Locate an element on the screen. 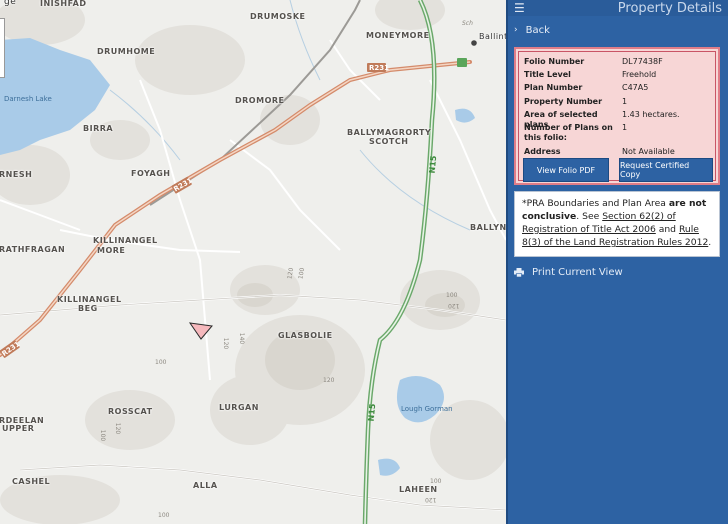 This screenshot has width=728, height=524. place-label: BALLYN is located at coordinates (488, 227).